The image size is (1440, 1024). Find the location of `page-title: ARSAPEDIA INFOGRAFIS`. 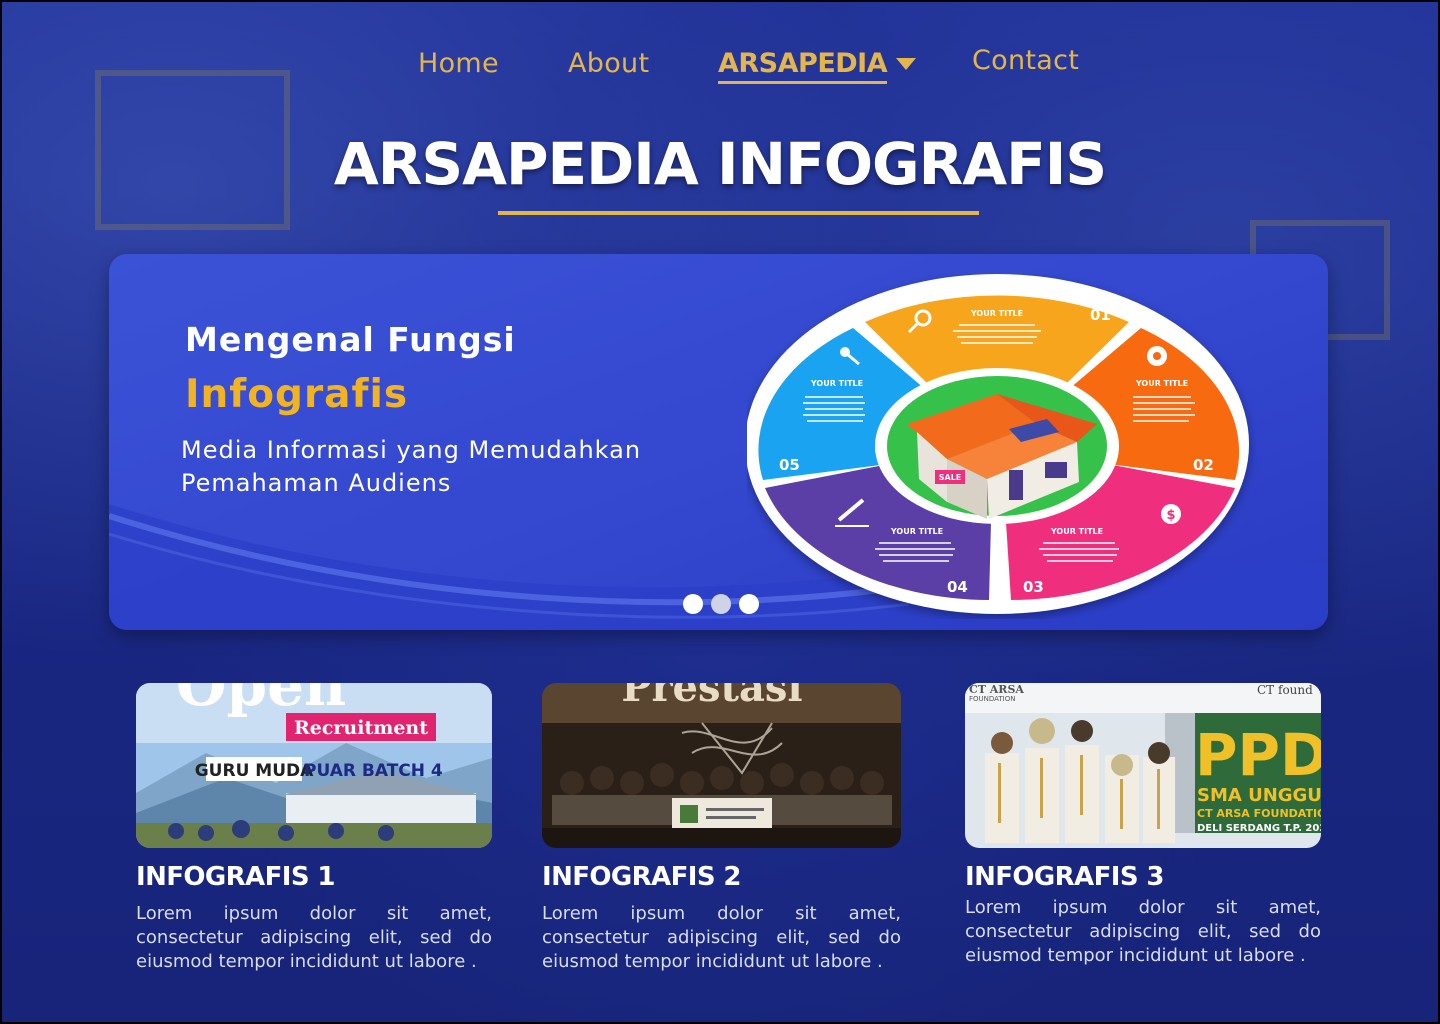

page-title: ARSAPEDIA INFOGRAFIS is located at coordinates (720, 164).